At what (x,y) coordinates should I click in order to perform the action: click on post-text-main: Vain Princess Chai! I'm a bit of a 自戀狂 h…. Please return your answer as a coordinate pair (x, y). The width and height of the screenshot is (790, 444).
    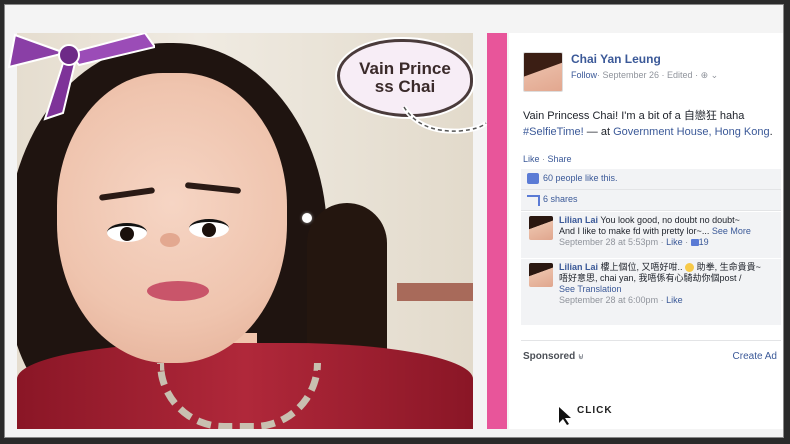
    Looking at the image, I should click on (634, 116).